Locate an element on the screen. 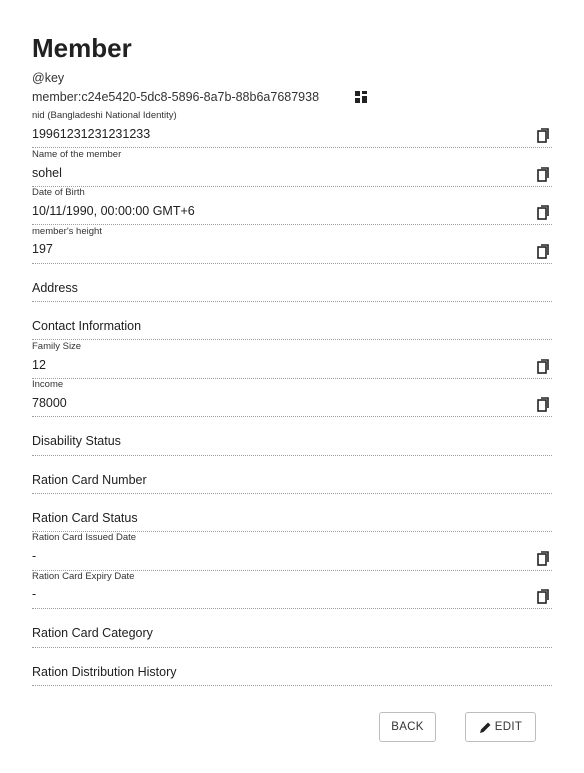 Image resolution: width=584 pixels, height=773 pixels. field-value: 19961231231231233 is located at coordinates (91, 134).